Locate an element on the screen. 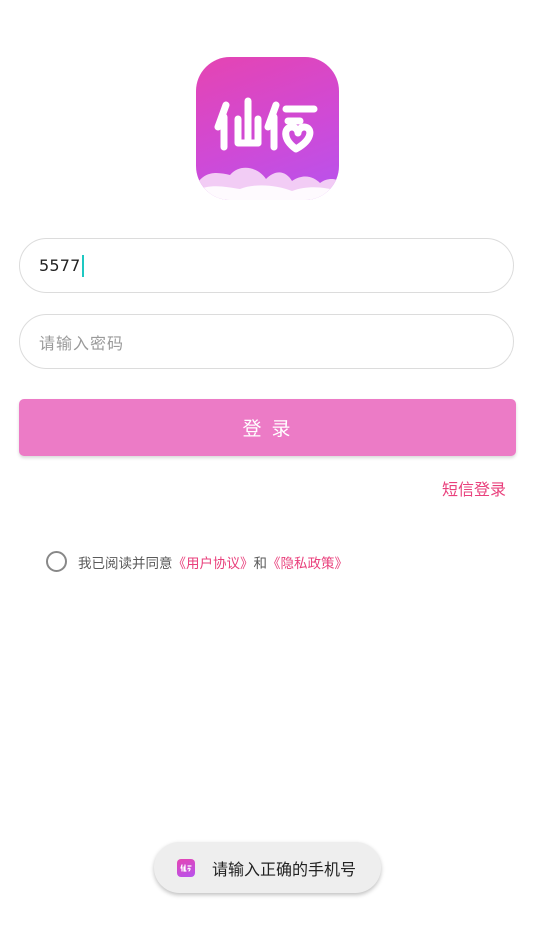  agreement-conjunction: 和 is located at coordinates (260, 563).